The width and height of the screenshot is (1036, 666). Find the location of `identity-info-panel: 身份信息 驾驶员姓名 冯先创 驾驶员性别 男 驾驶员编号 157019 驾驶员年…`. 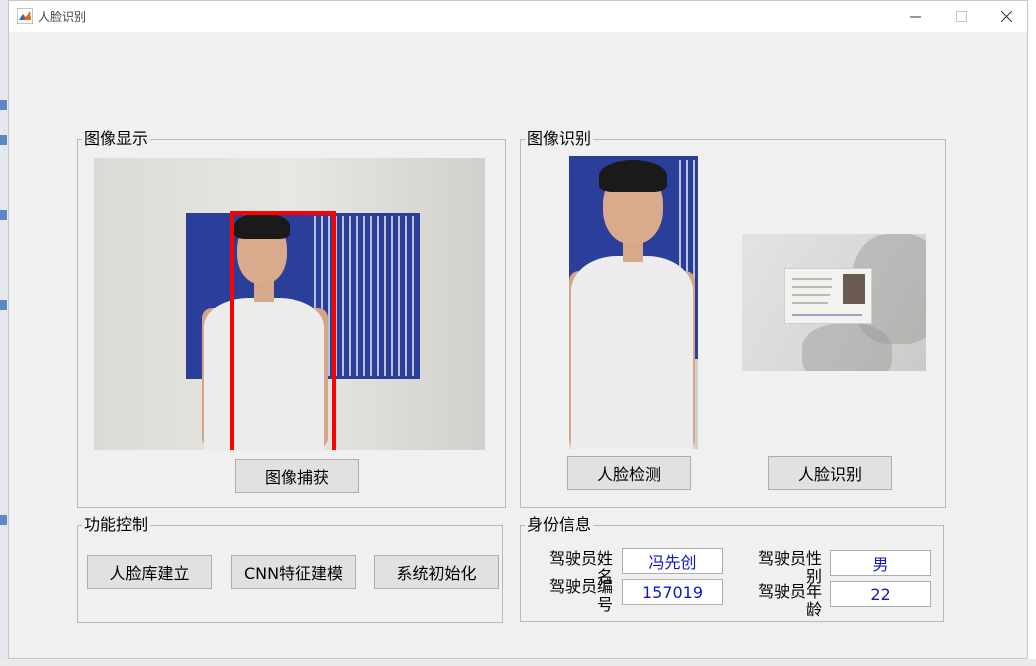

identity-info-panel: 身份信息 驾驶员姓名 冯先创 驾驶员性别 男 驾驶员编号 157019 驾驶员年… is located at coordinates (732, 568).